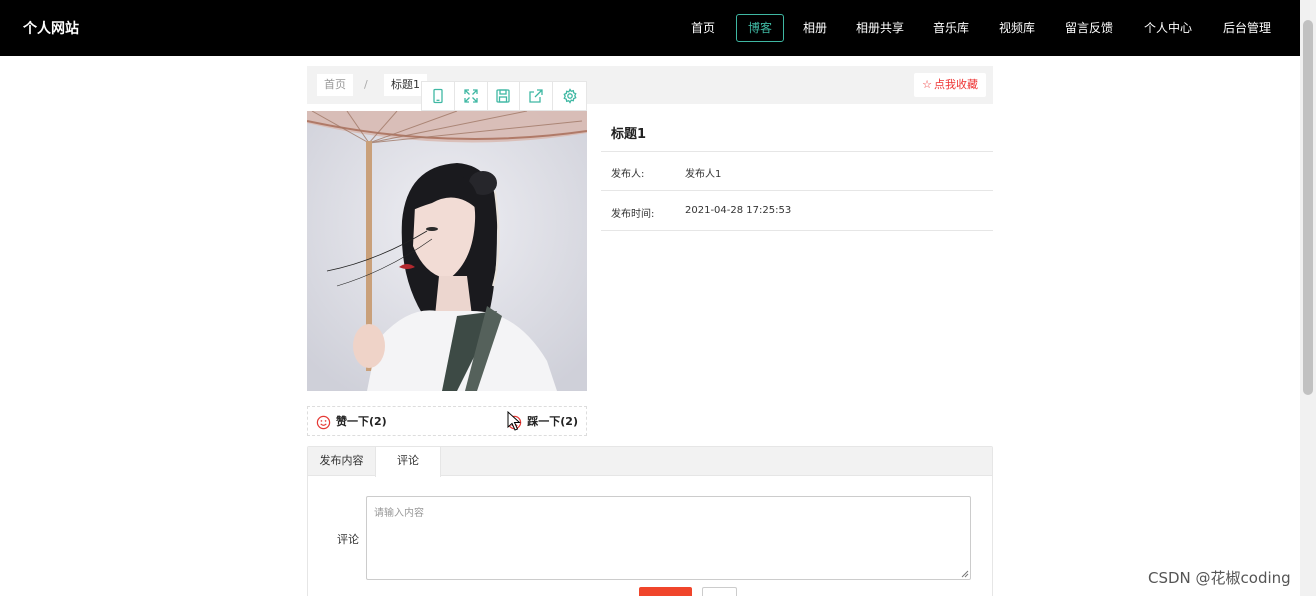 The height and width of the screenshot is (596, 1316). I want to click on breadcrumb: 首页 / 标题1 ☆ 点我收藏, so click(650, 85).